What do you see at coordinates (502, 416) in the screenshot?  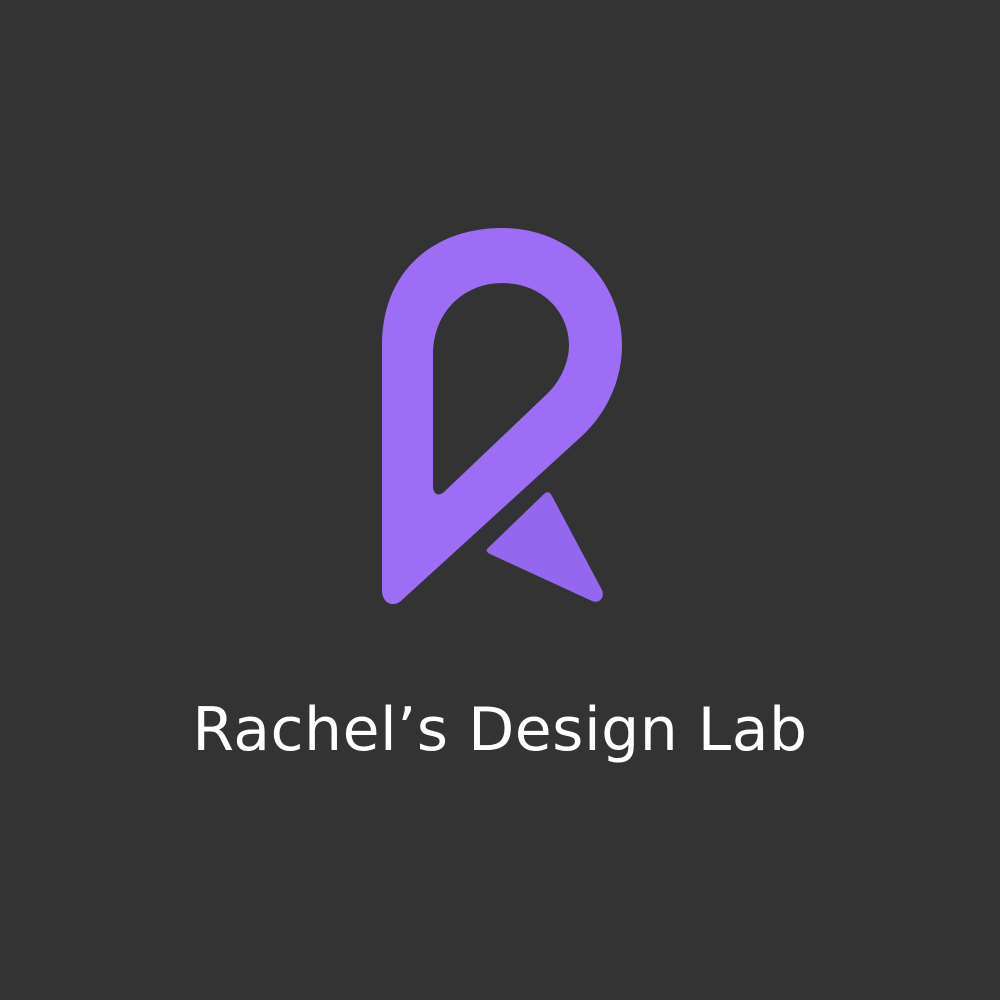 I see `r-letter-logo-icon` at bounding box center [502, 416].